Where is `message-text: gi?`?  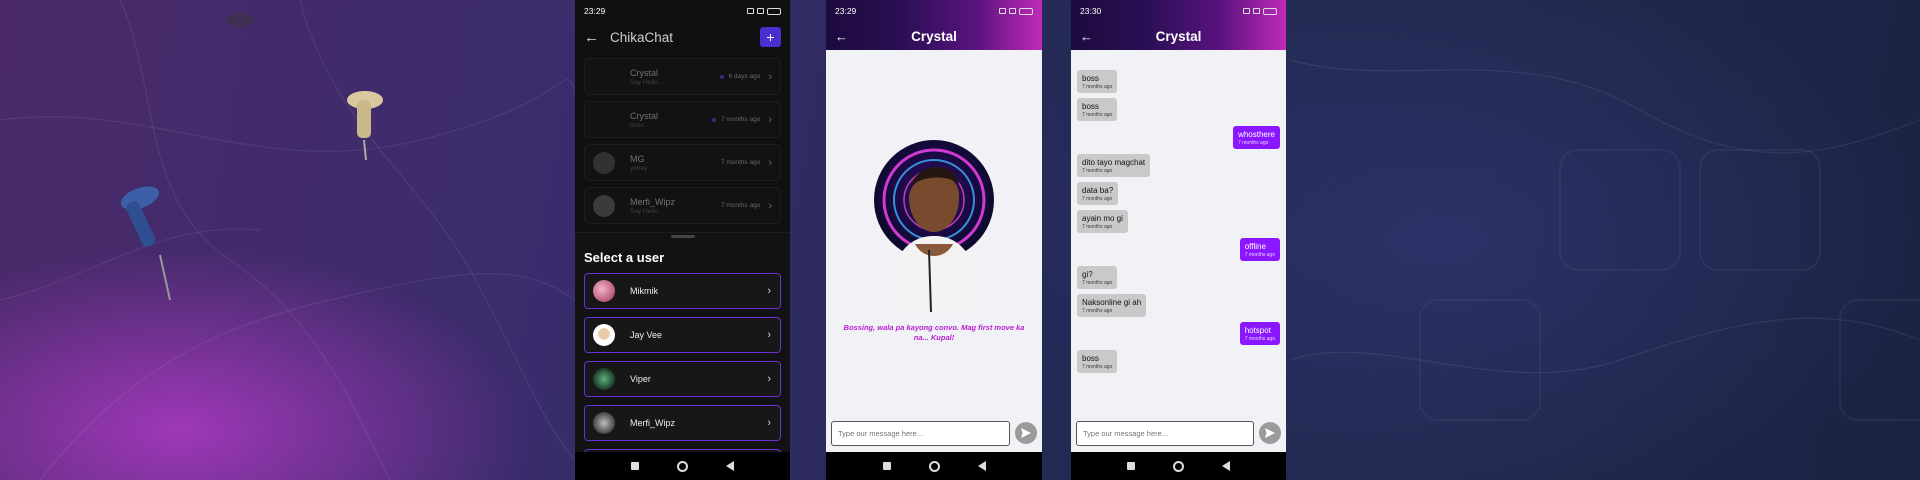
message-text: gi? is located at coordinates (1087, 274).